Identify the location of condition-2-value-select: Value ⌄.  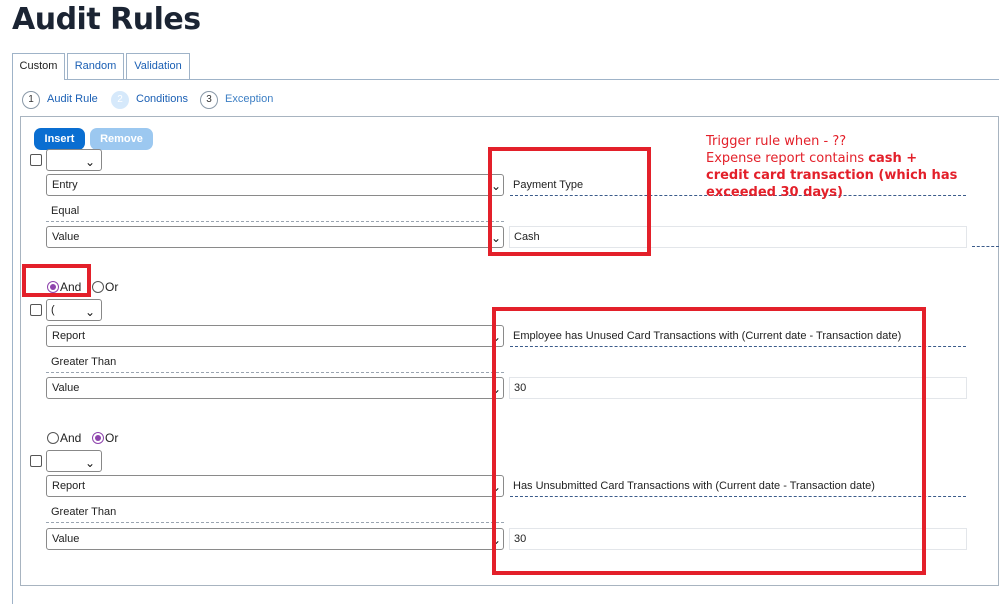
(275, 388).